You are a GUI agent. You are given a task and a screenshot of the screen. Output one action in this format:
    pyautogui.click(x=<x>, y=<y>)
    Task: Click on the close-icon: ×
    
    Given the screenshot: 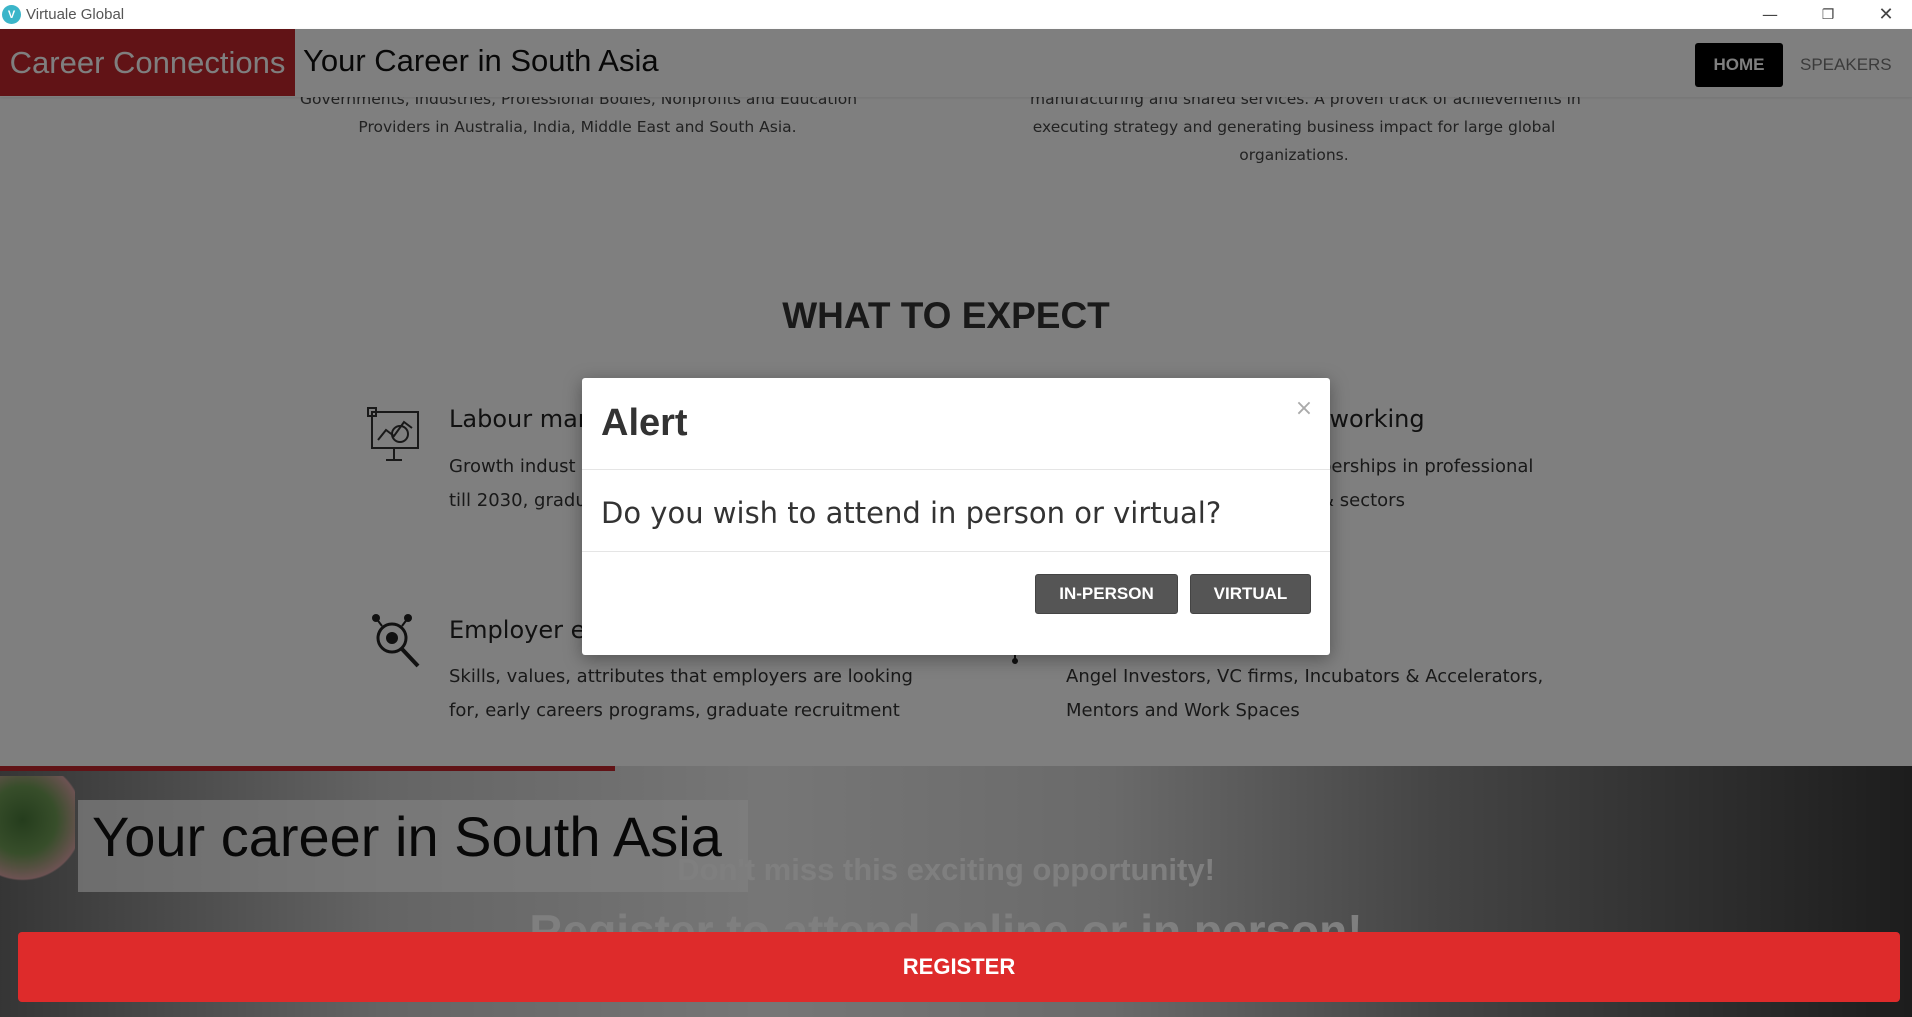 What is the action you would take?
    pyautogui.click(x=1304, y=408)
    